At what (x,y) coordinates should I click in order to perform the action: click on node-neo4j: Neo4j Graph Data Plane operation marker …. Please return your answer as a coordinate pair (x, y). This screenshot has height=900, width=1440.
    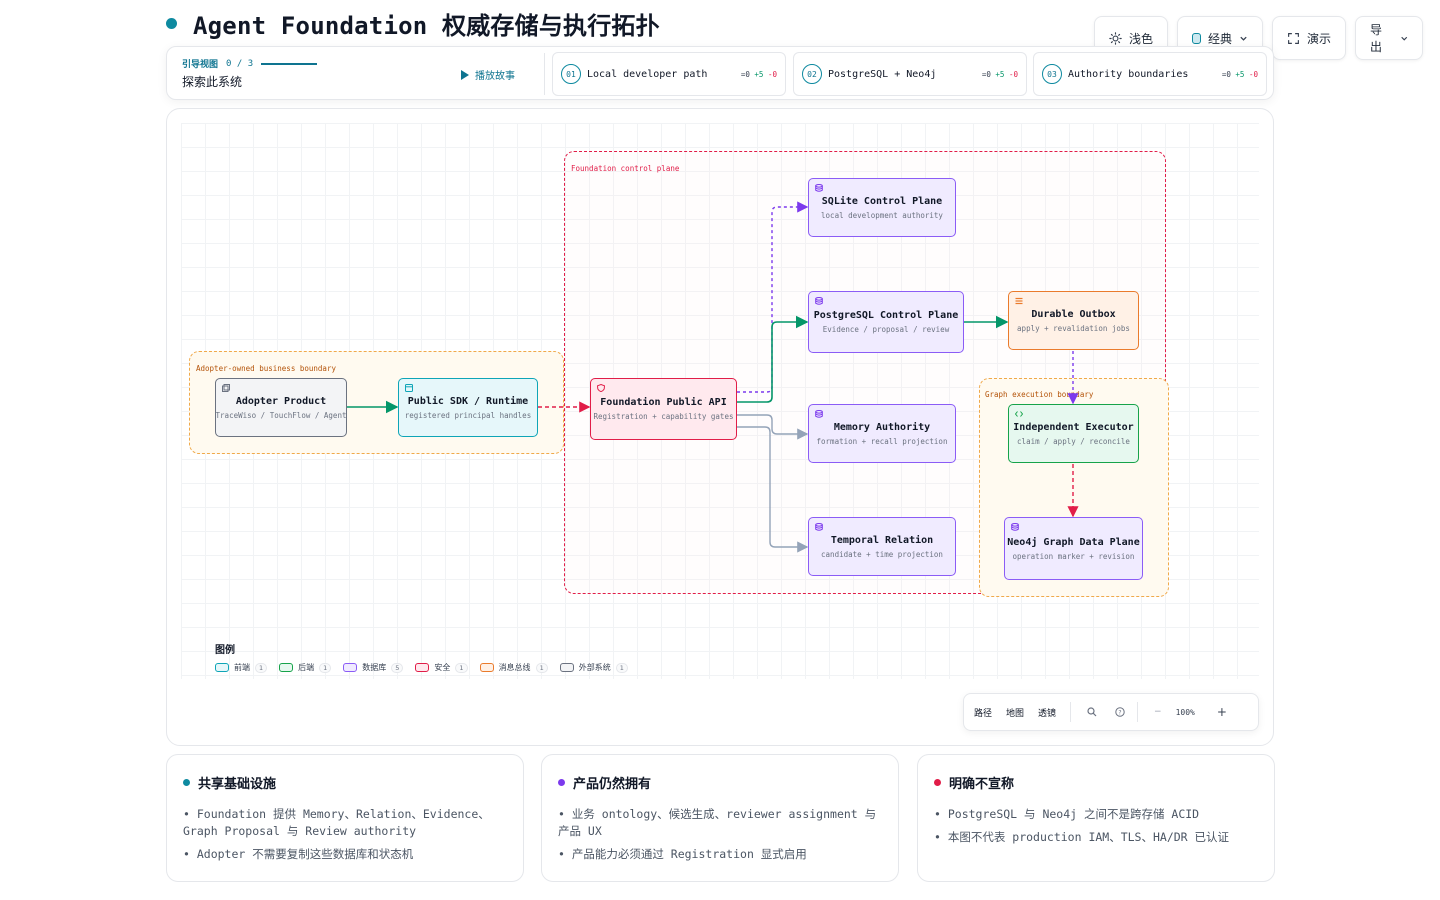
    Looking at the image, I should click on (1073, 548).